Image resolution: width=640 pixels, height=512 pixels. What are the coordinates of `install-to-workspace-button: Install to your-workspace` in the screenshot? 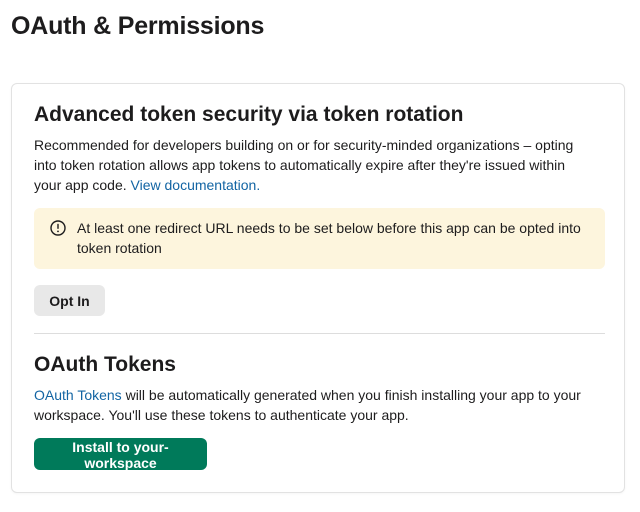 It's located at (120, 454).